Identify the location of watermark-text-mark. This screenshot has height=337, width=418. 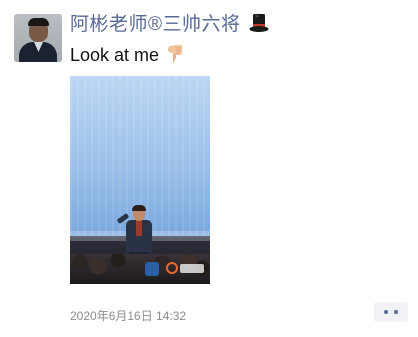
(192, 268).